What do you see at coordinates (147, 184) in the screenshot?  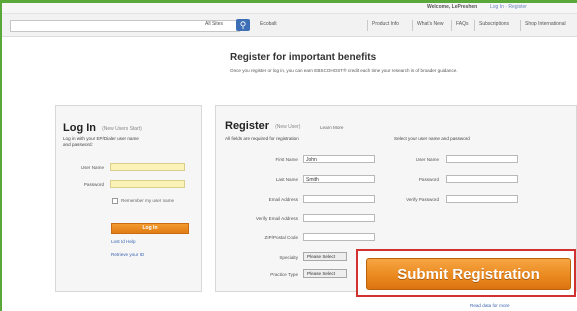 I see `login-password-input` at bounding box center [147, 184].